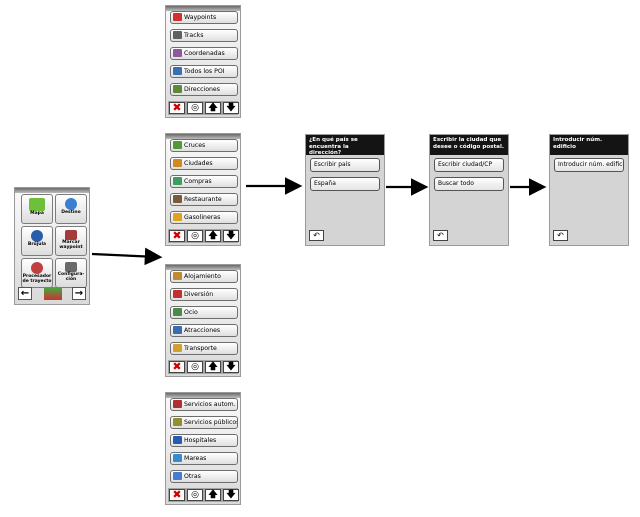 The width and height of the screenshot is (640, 517). Describe the element at coordinates (204, 199) in the screenshot. I see `list-item: Restaurante` at that location.